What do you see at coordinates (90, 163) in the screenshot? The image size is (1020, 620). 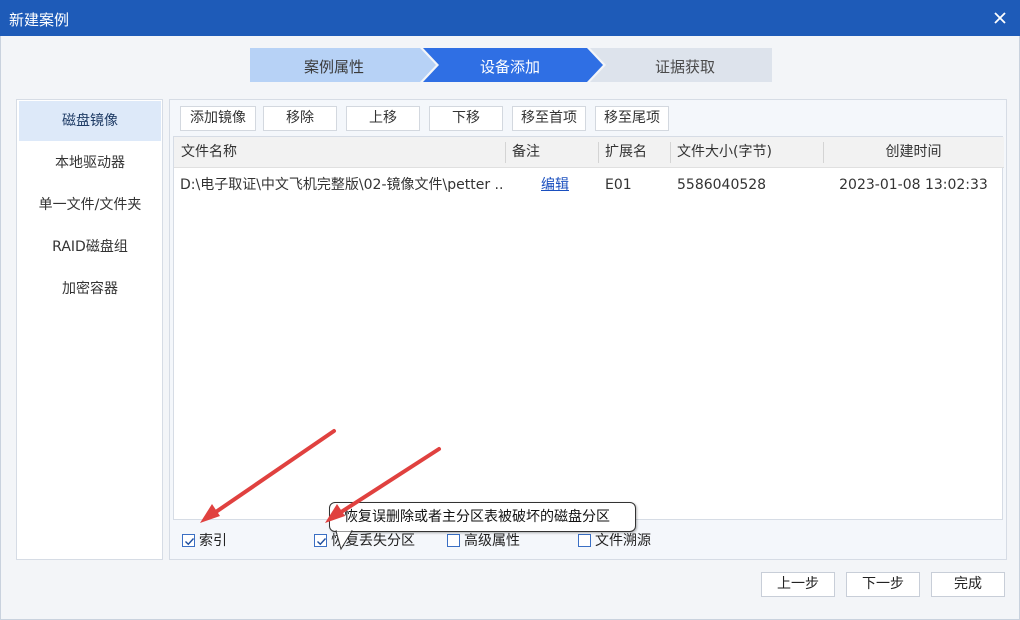 I see `sidebar-item-local-drive: 本地驱动器` at bounding box center [90, 163].